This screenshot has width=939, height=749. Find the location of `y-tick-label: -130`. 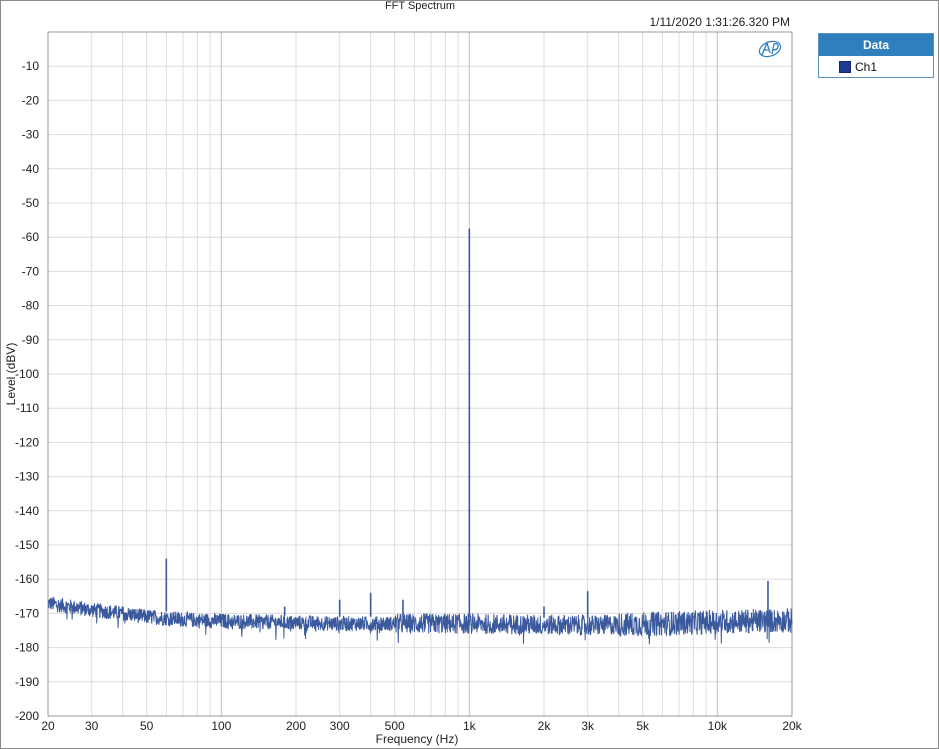

y-tick-label: -130 is located at coordinates (27, 477).